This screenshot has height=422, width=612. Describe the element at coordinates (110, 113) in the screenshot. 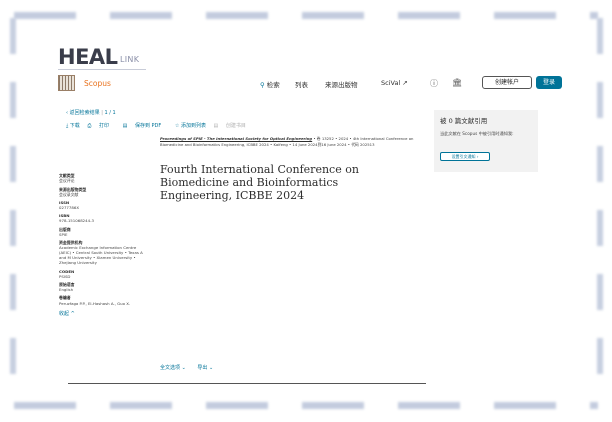

I see `result-position: 1 / 1` at that location.